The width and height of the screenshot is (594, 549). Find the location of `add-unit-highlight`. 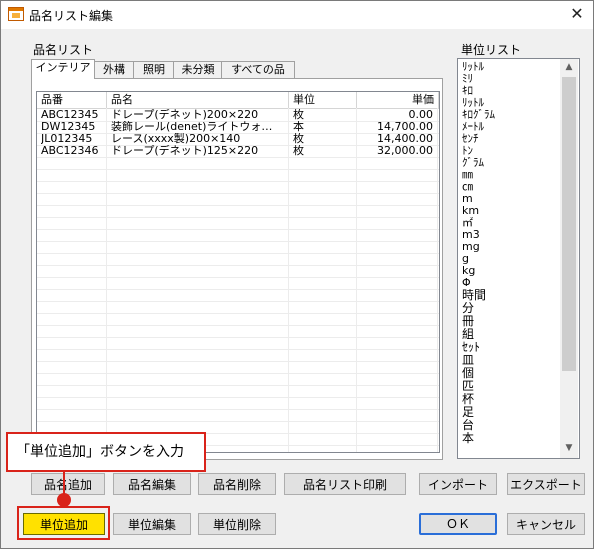

add-unit-highlight is located at coordinates (63, 523).